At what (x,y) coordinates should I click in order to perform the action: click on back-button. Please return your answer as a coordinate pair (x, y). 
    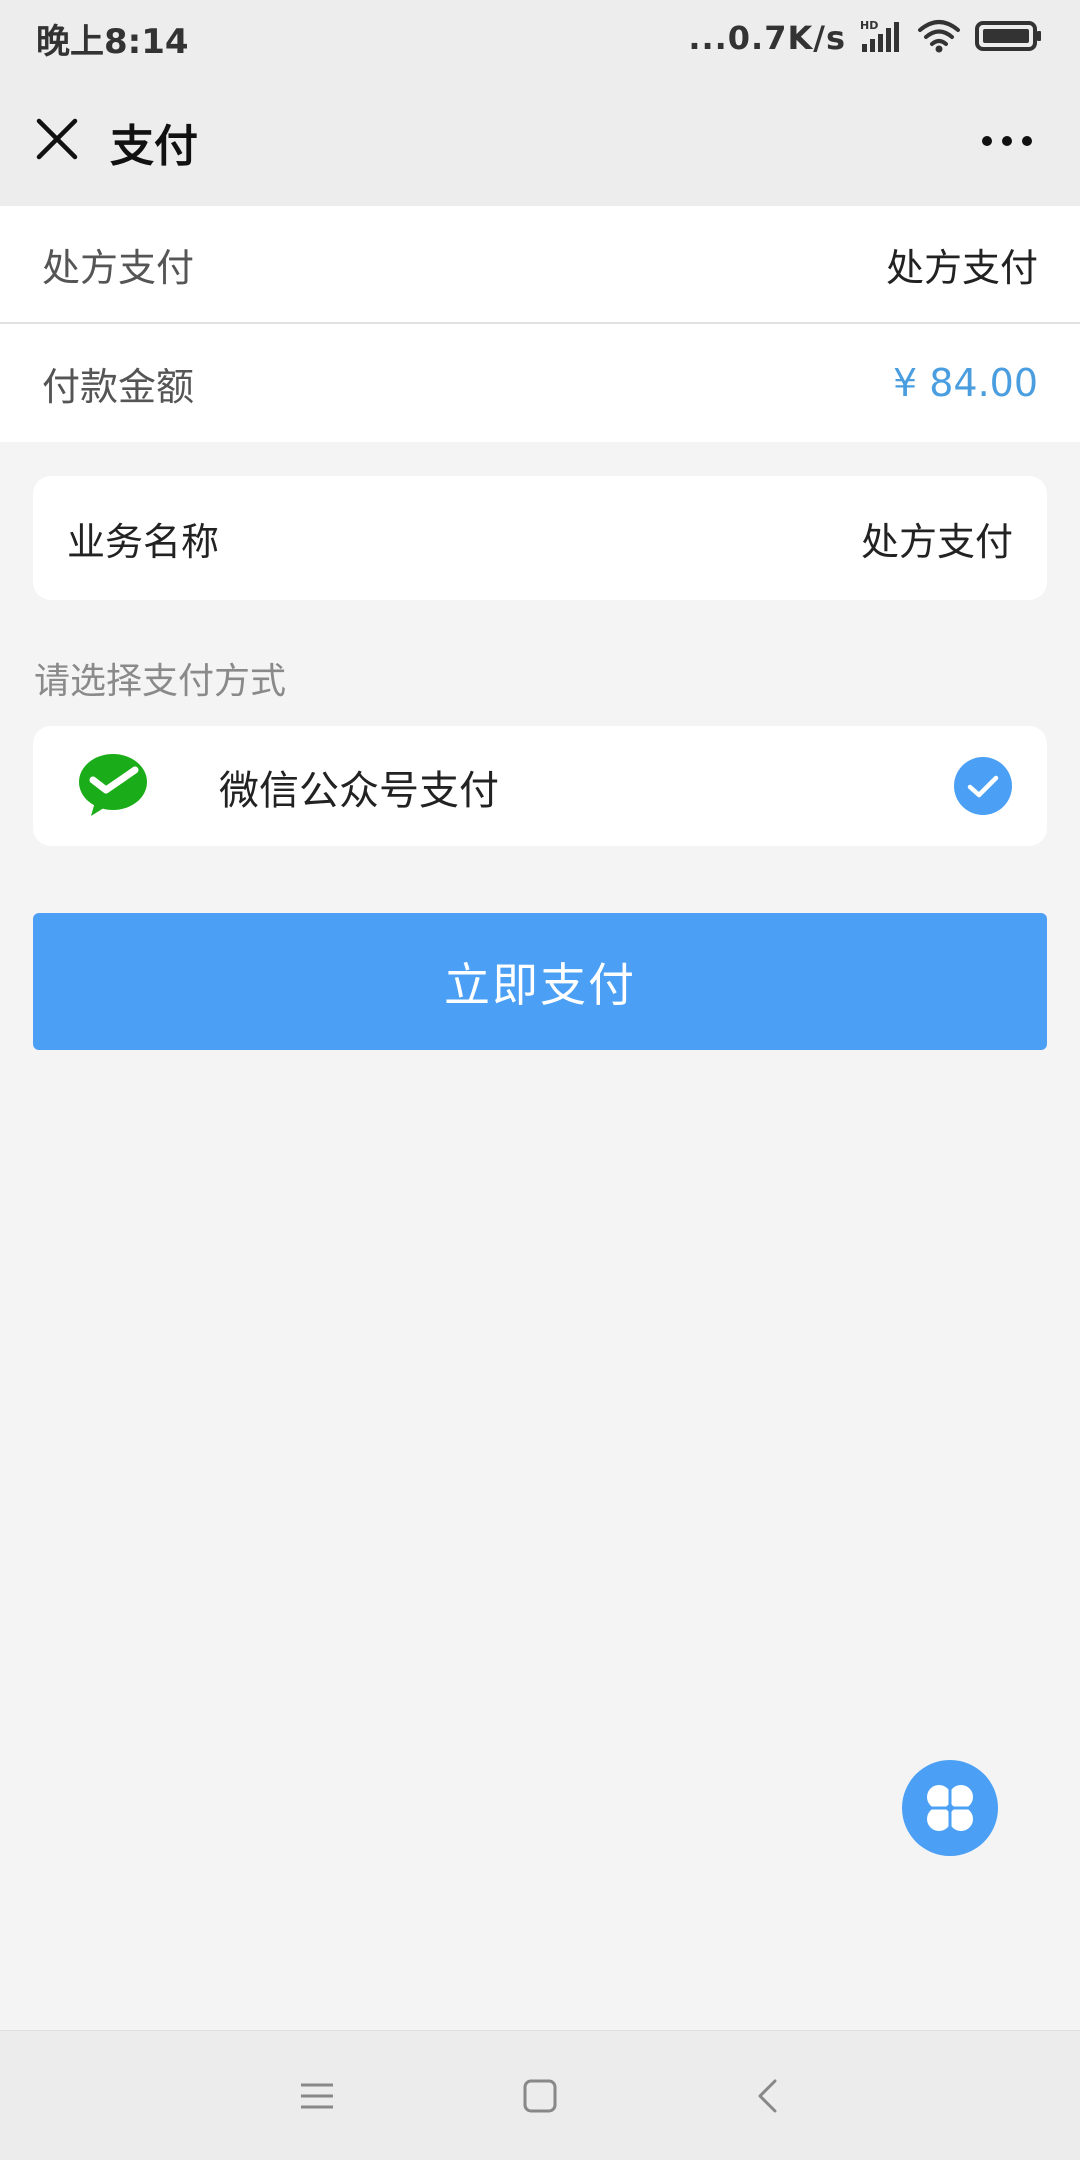
    Looking at the image, I should click on (767, 2096).